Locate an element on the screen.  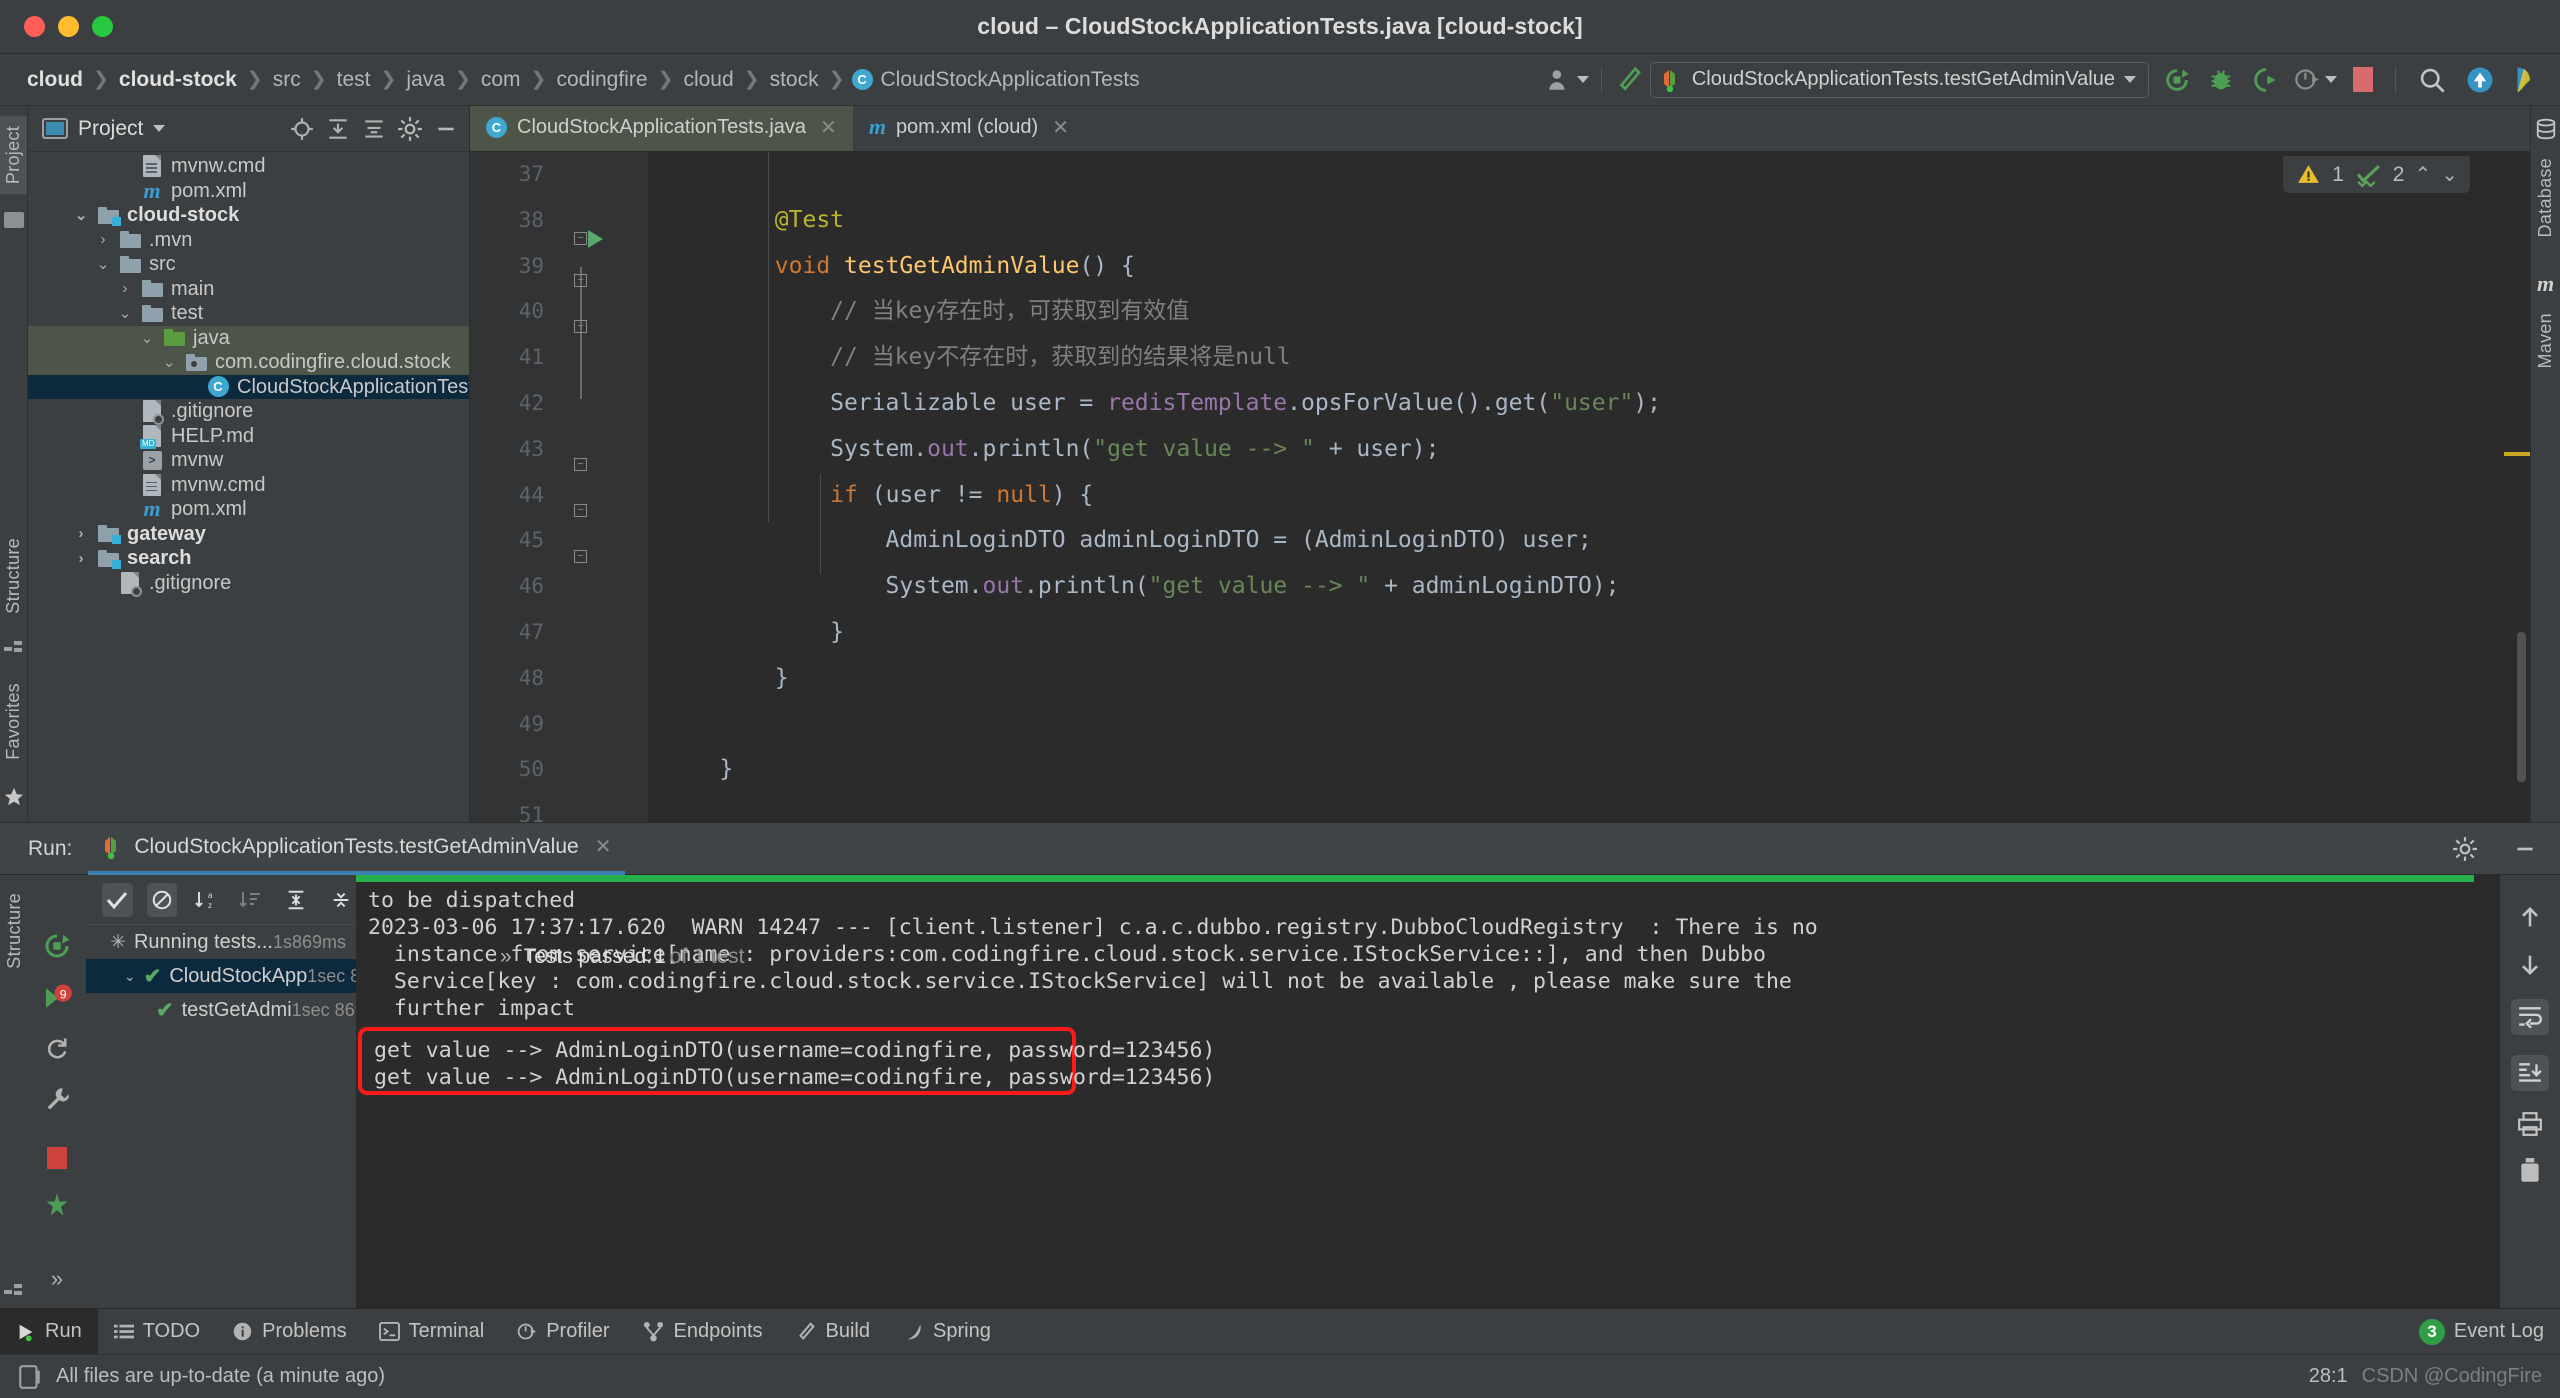
fold-gutter: − − − − − − is located at coordinates (603, 487).